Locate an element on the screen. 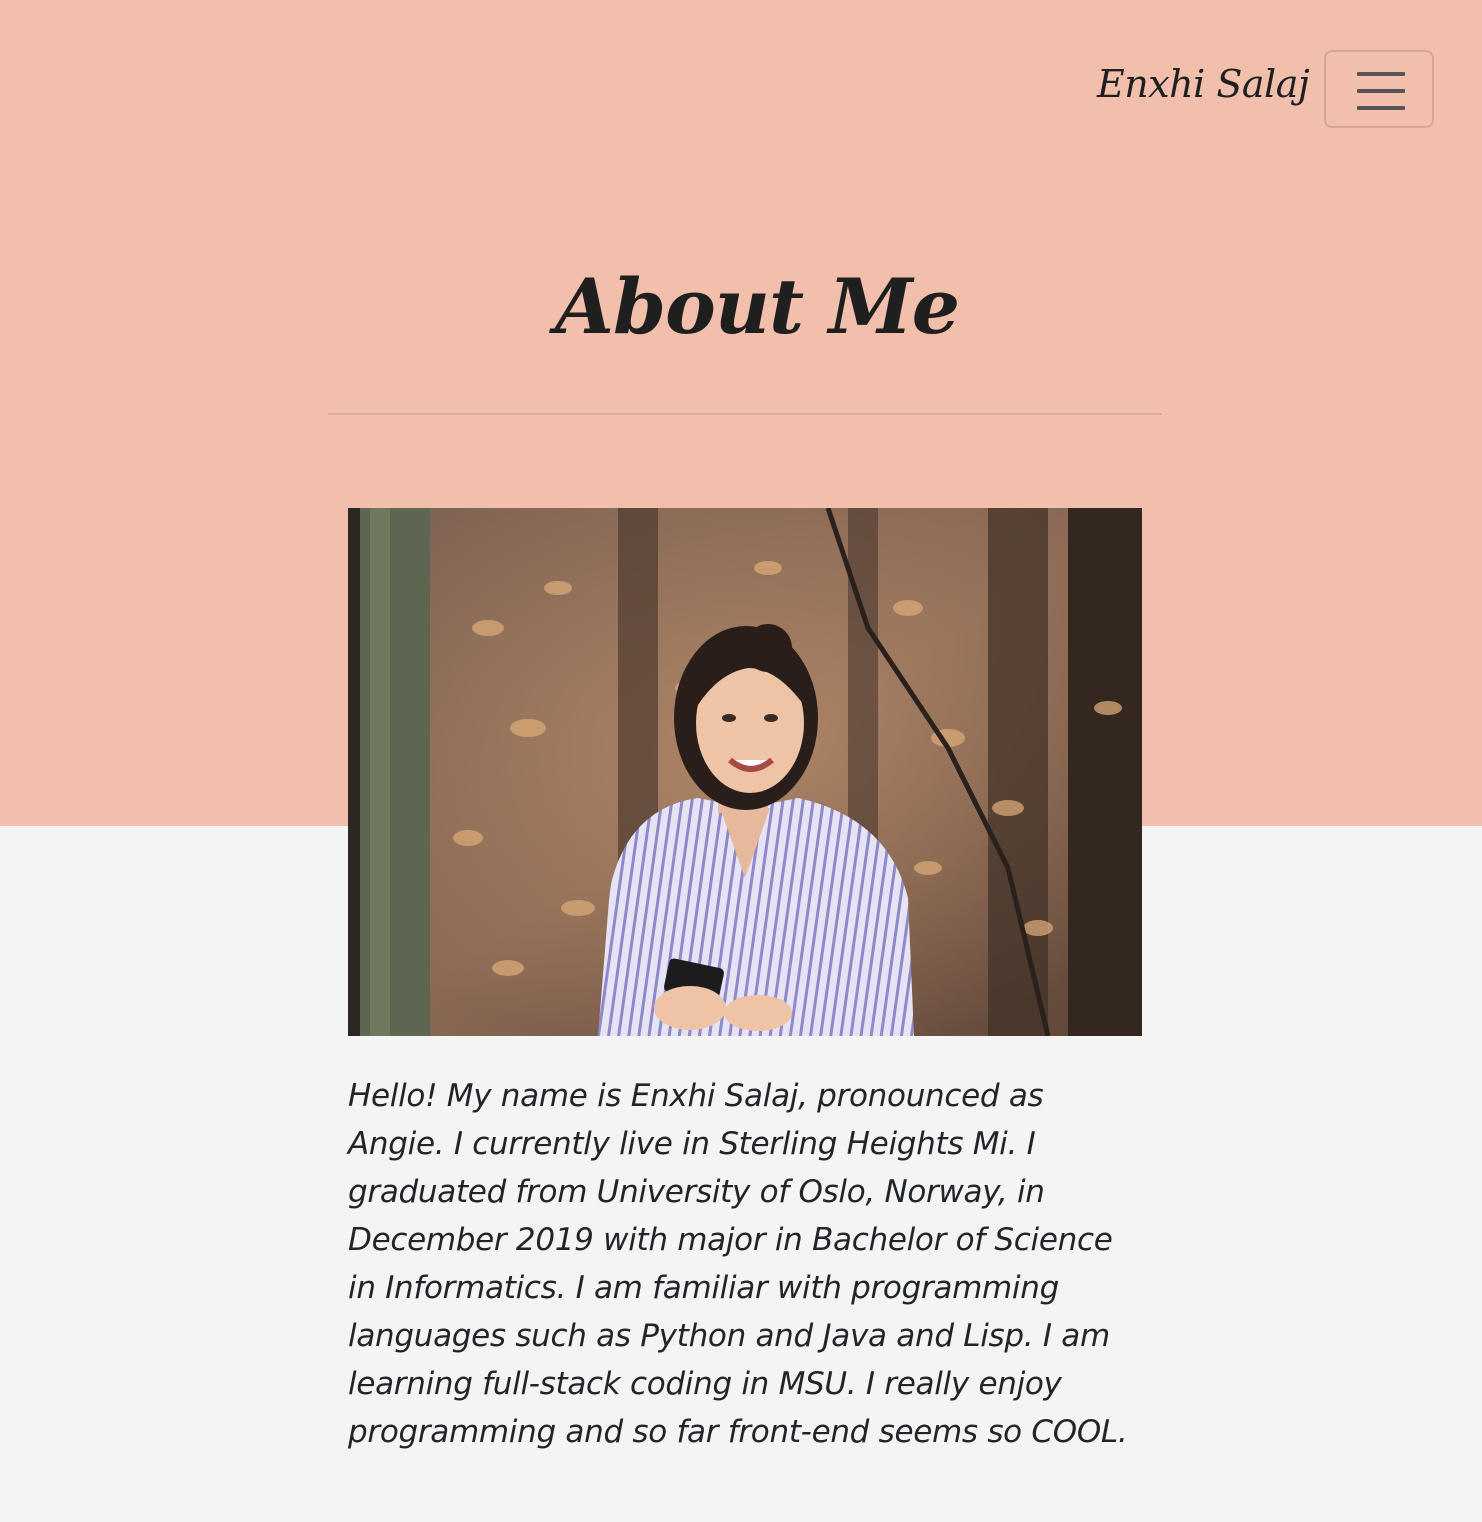 This screenshot has height=1522, width=1482. navbar: Enxhi Salaj is located at coordinates (741, 90).